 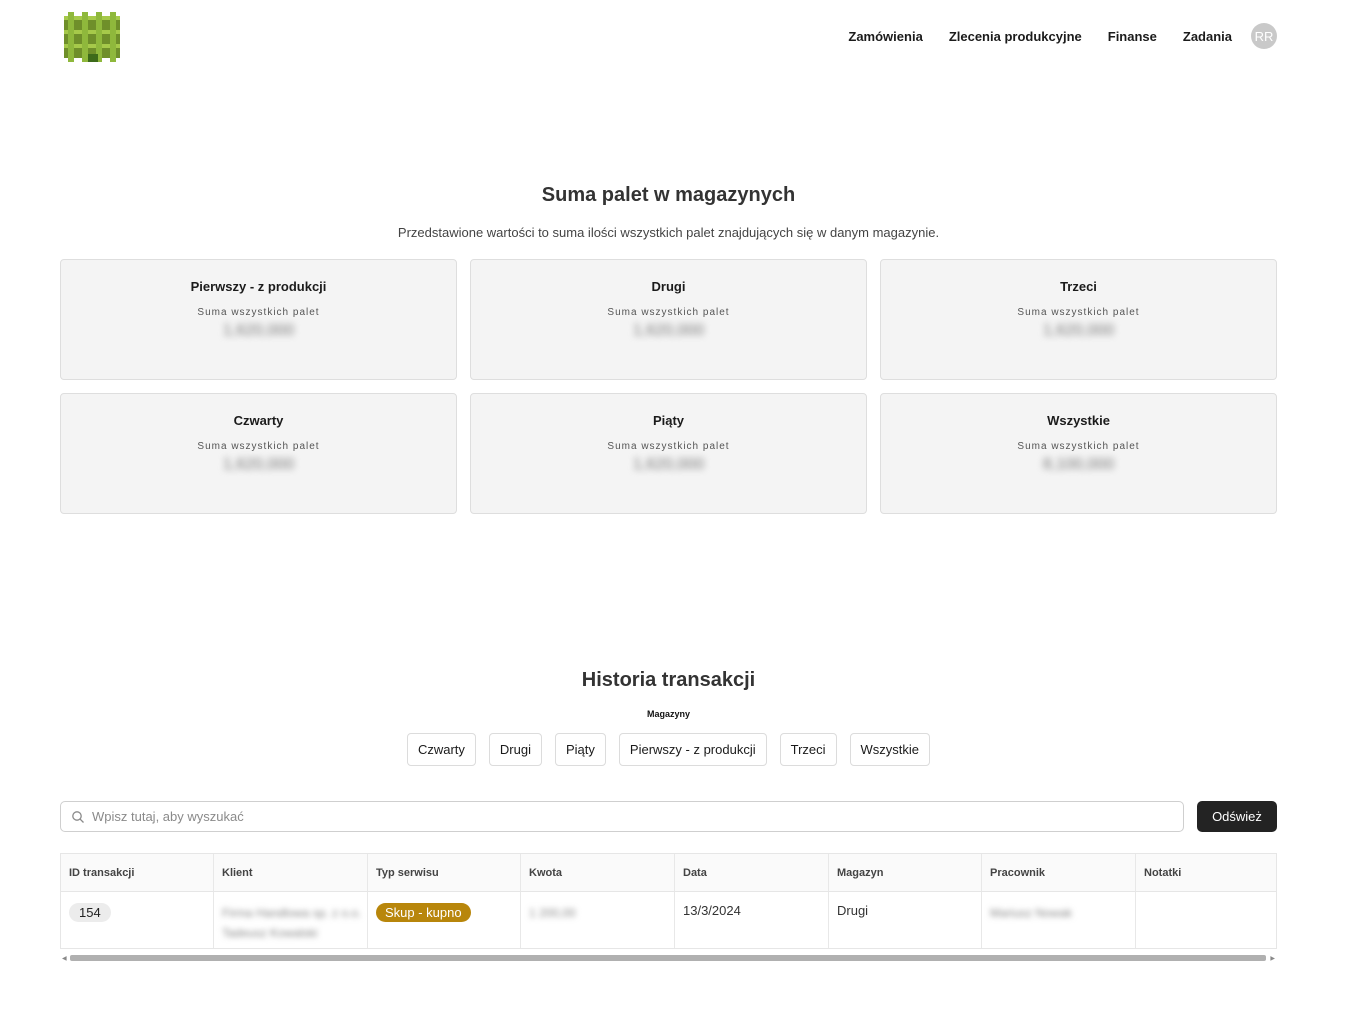 What do you see at coordinates (1237, 816) in the screenshot?
I see `refresh-button: Odśwież` at bounding box center [1237, 816].